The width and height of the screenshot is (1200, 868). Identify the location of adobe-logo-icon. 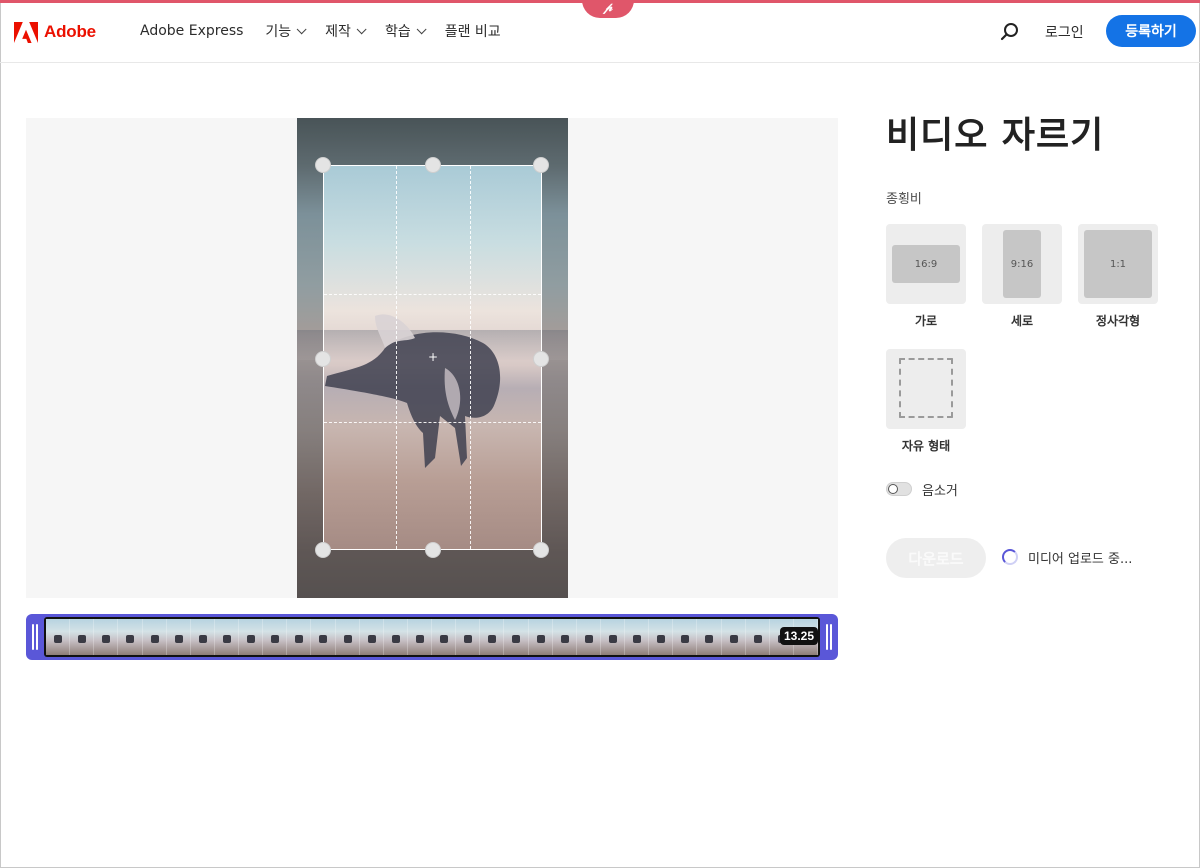
(26, 32).